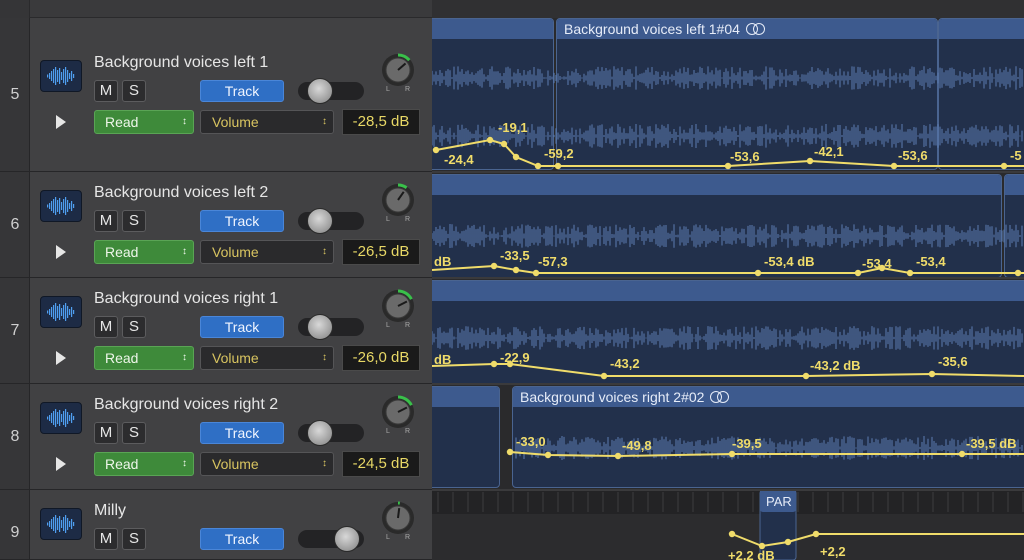  Describe the element at coordinates (184, 357) in the screenshot. I see `updown-chevron-icon: ↕` at that location.